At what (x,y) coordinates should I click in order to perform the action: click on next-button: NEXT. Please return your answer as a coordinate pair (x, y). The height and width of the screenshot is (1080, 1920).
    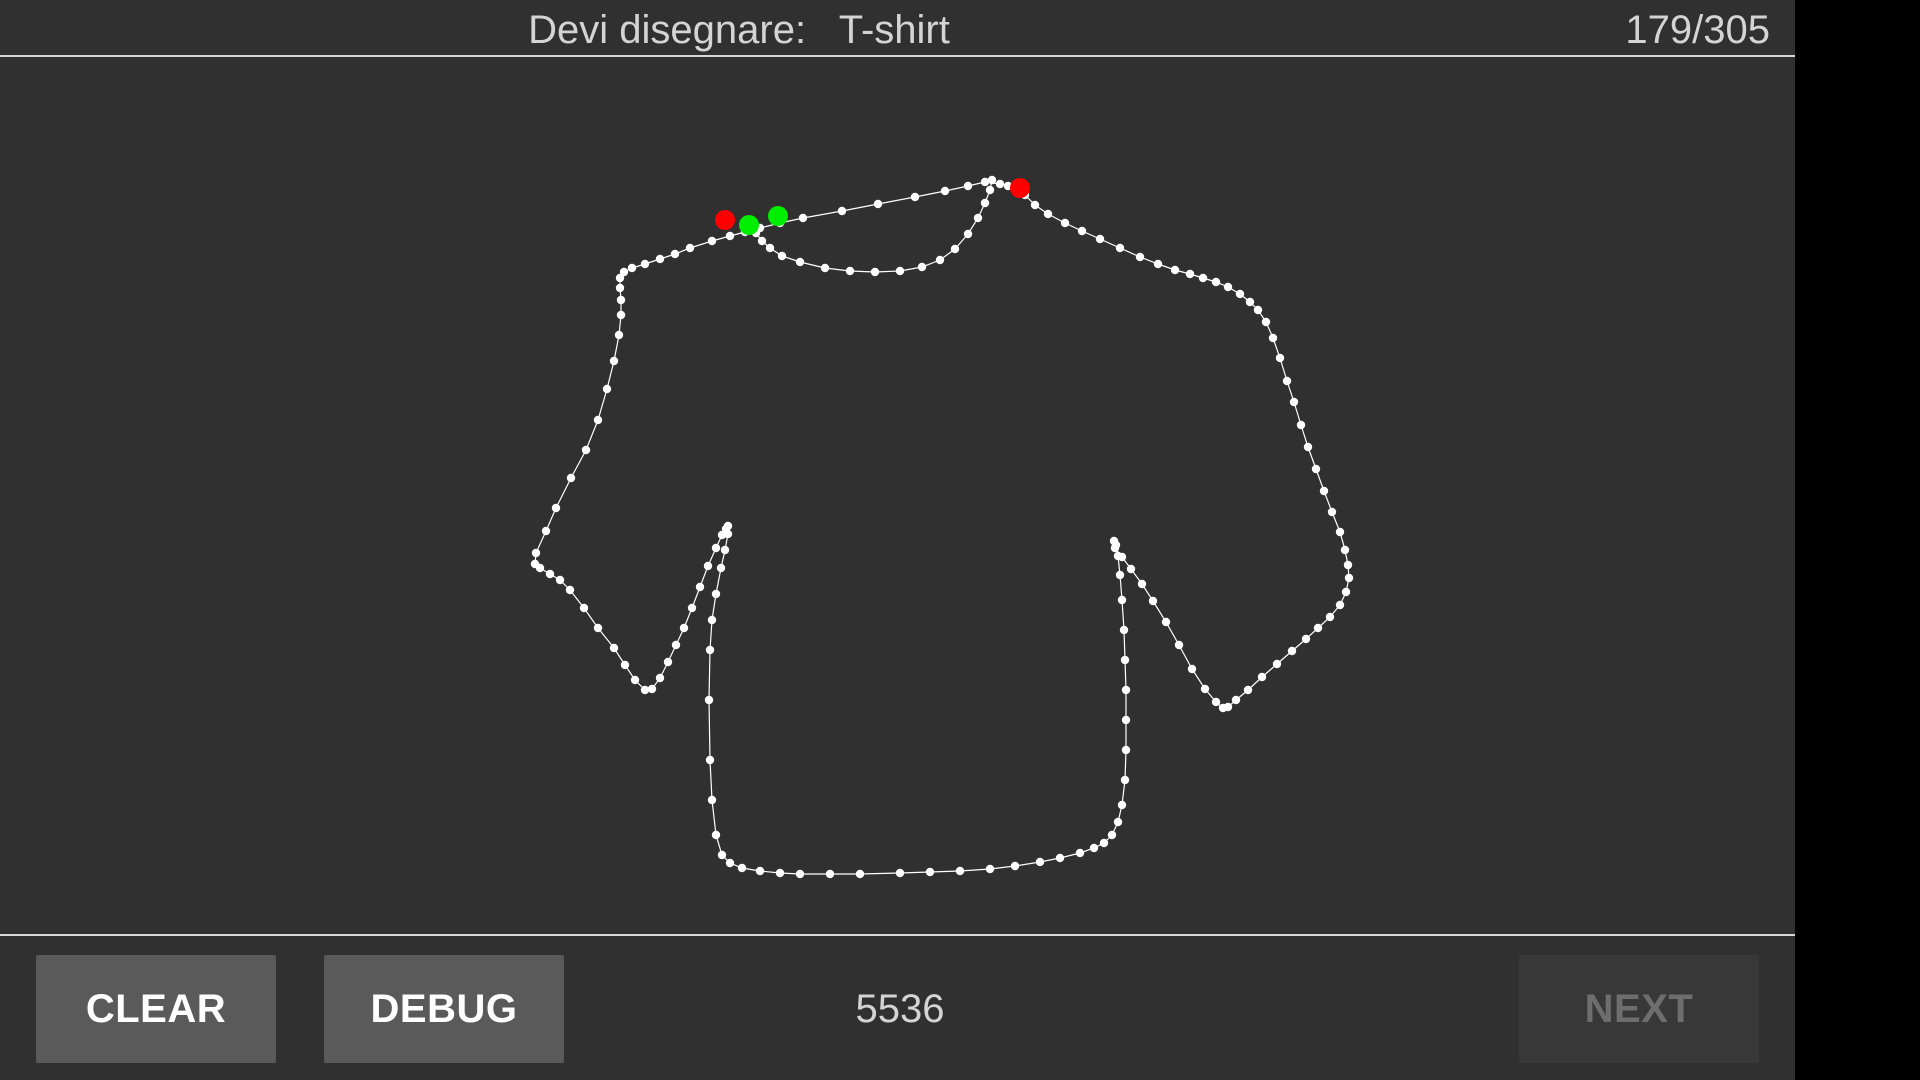
    Looking at the image, I should click on (1639, 1009).